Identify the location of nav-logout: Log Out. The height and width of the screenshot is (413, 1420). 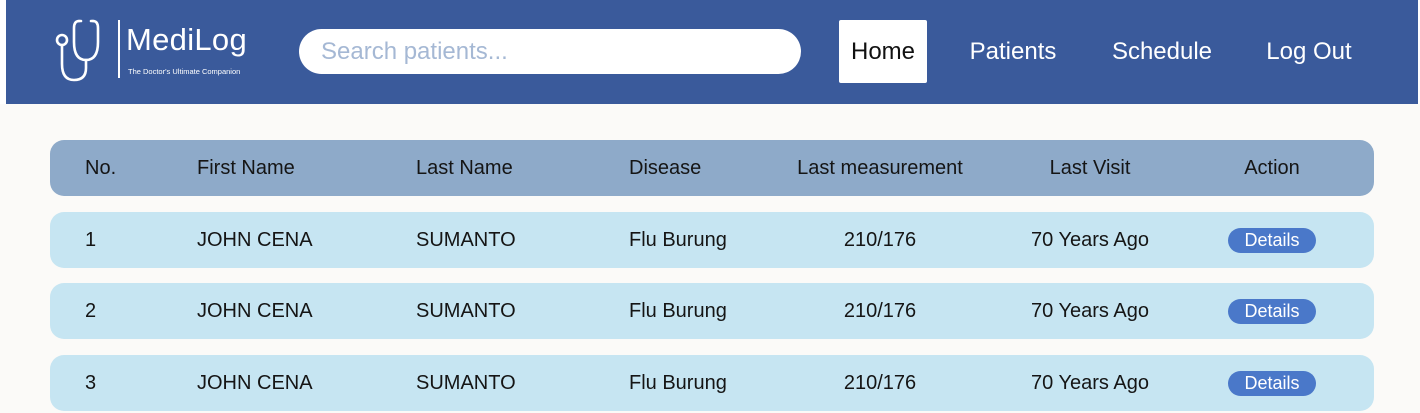
(1309, 51).